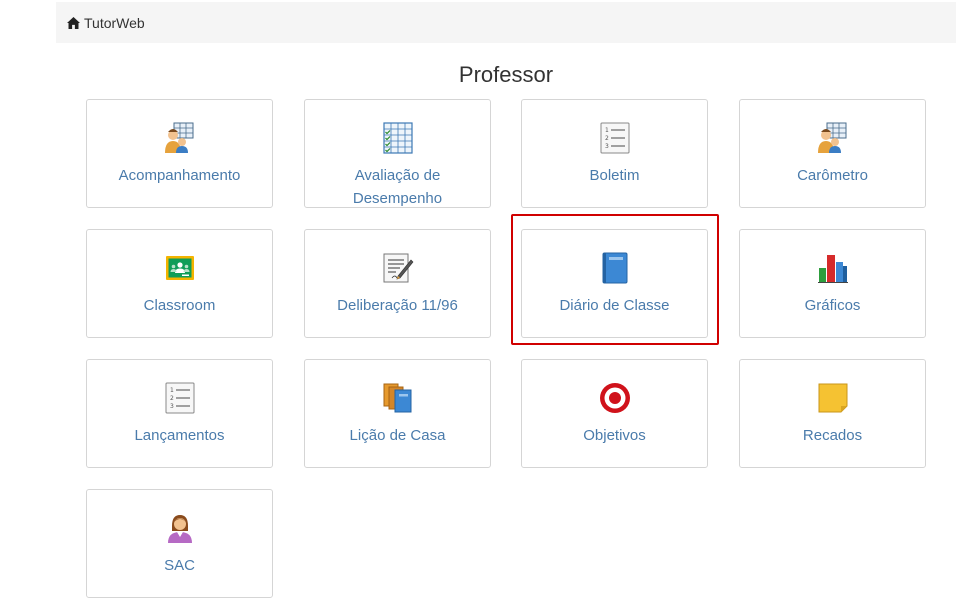 This screenshot has height=615, width=976. I want to click on tile-label: Carômetro, so click(832, 175).